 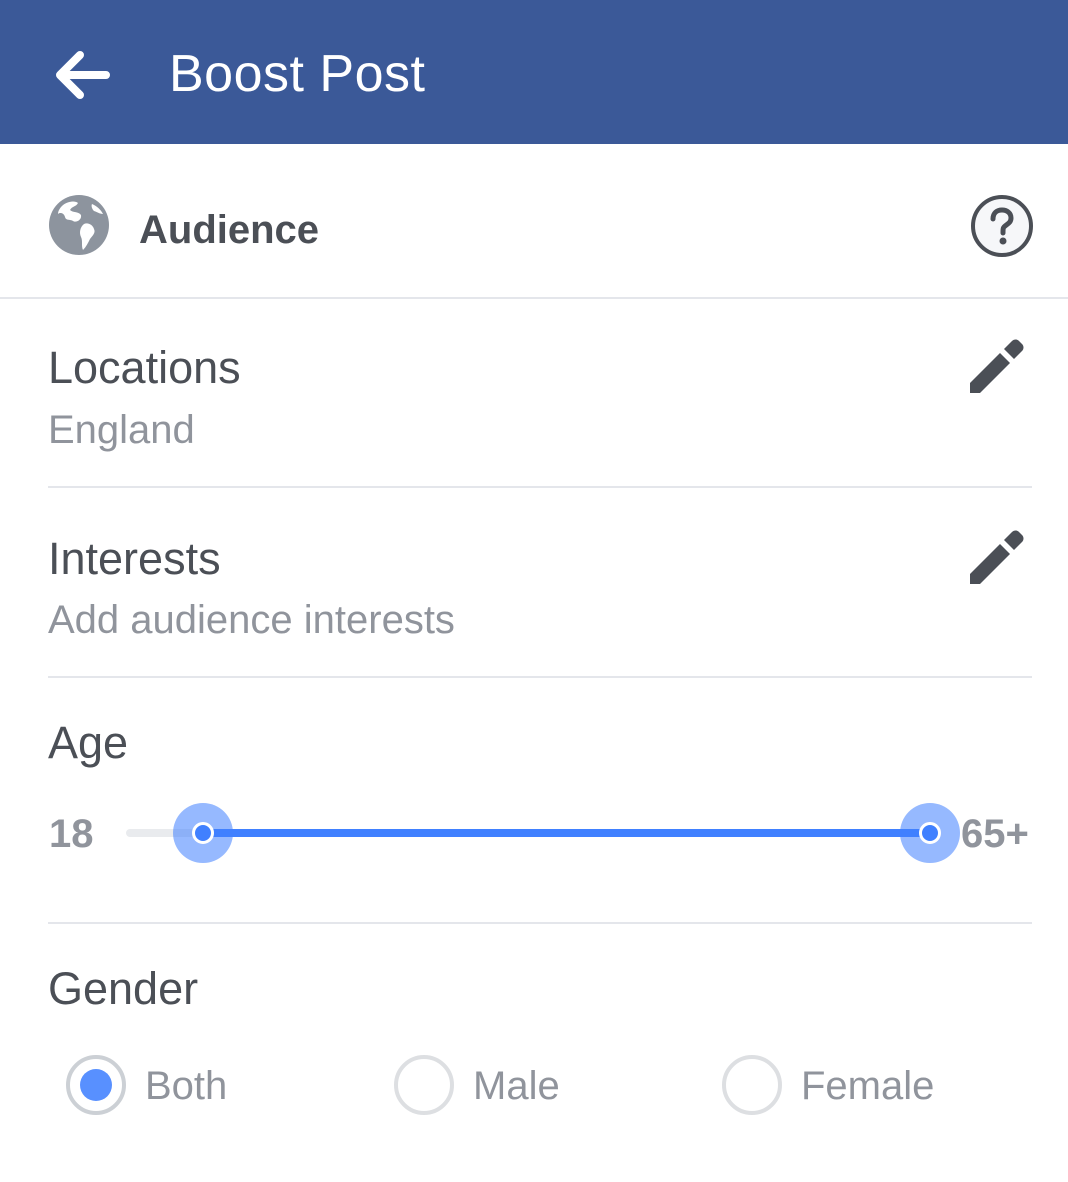 What do you see at coordinates (534, 221) in the screenshot?
I see `audience-header: Audience` at bounding box center [534, 221].